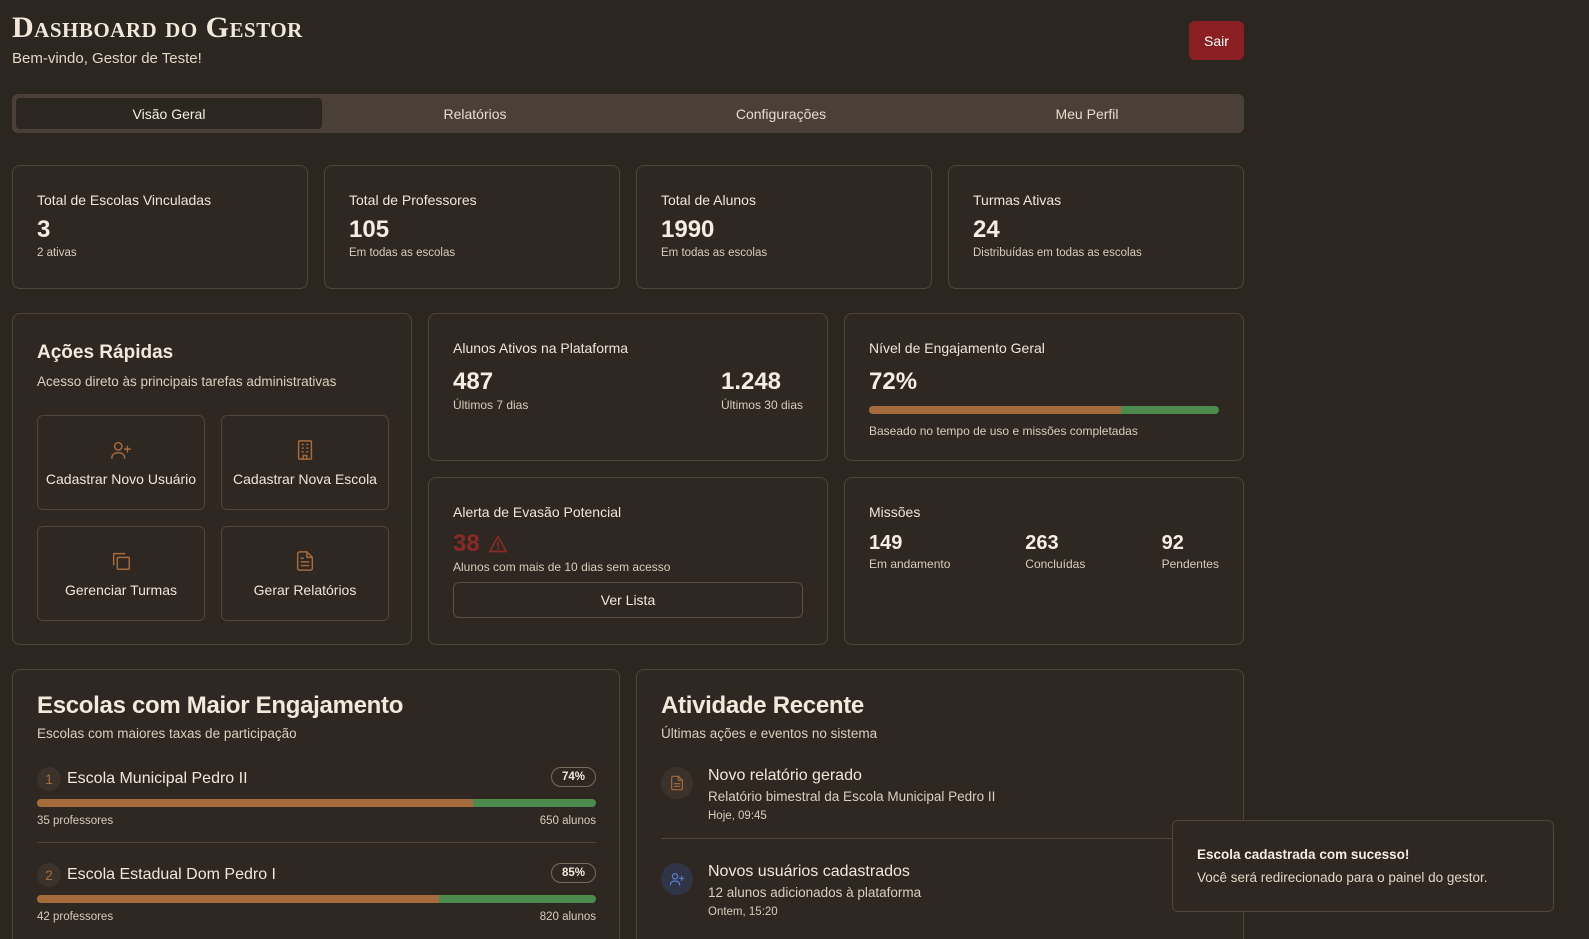 This screenshot has height=939, width=1589. Describe the element at coordinates (413, 200) in the screenshot. I see `stat-label: Total de Professores` at that location.